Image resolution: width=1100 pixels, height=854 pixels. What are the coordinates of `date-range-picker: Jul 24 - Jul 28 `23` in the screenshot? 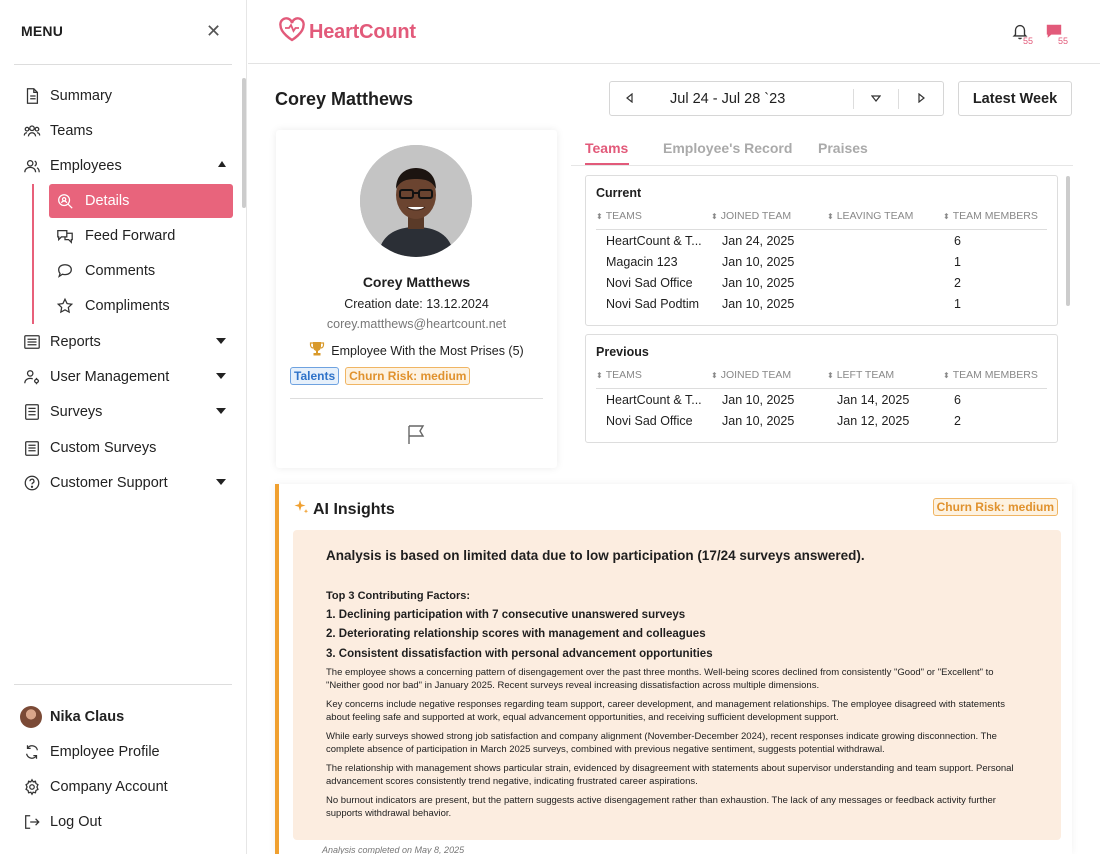 It's located at (776, 98).